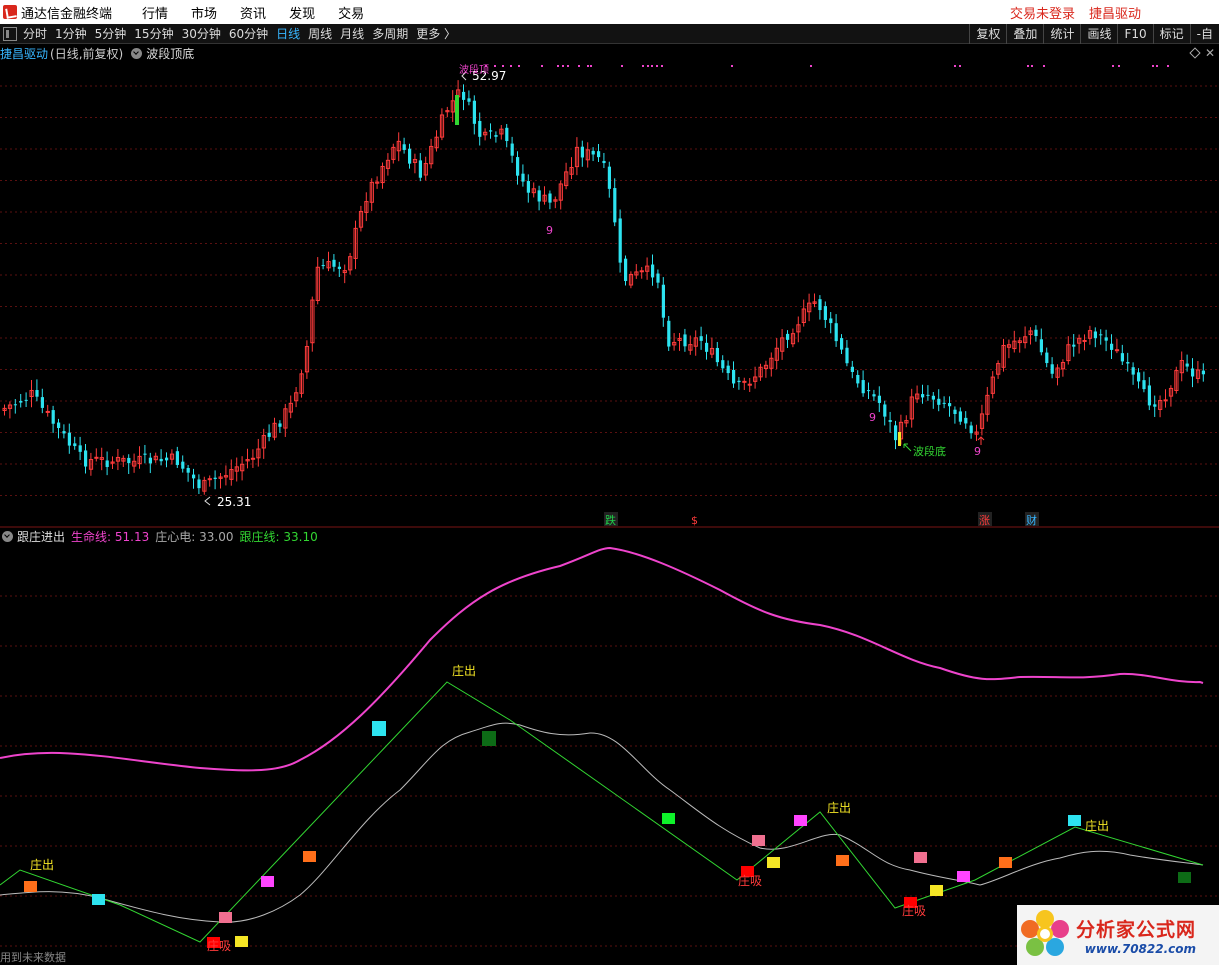  Describe the element at coordinates (33, 957) in the screenshot. I see `future-data-note: 用到未来数据` at that location.